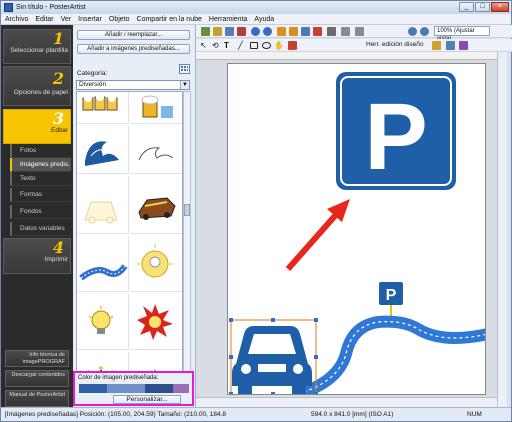 The height and width of the screenshot is (422, 512). I want to click on new-icon, so click(205, 31).